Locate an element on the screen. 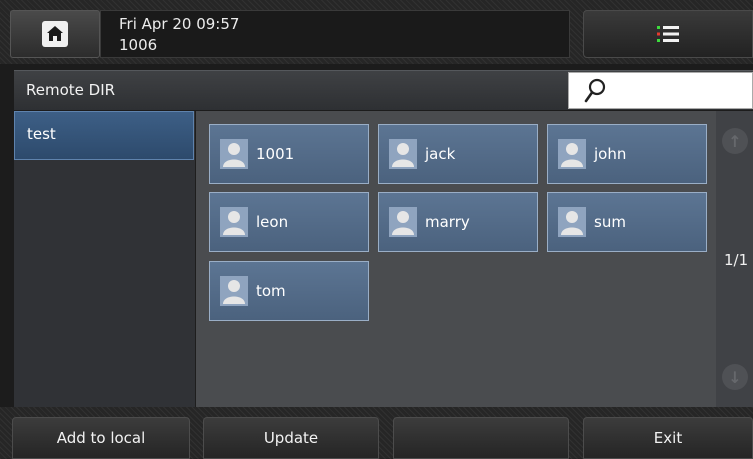  contact-card: sum is located at coordinates (627, 222).